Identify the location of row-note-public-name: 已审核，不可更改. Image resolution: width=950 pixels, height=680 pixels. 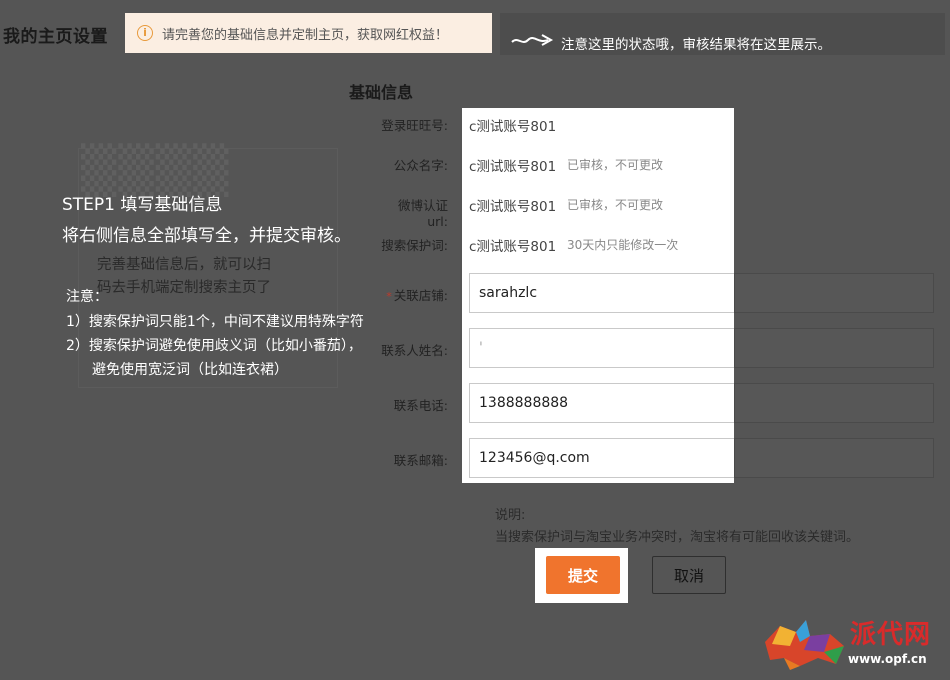
(615, 165).